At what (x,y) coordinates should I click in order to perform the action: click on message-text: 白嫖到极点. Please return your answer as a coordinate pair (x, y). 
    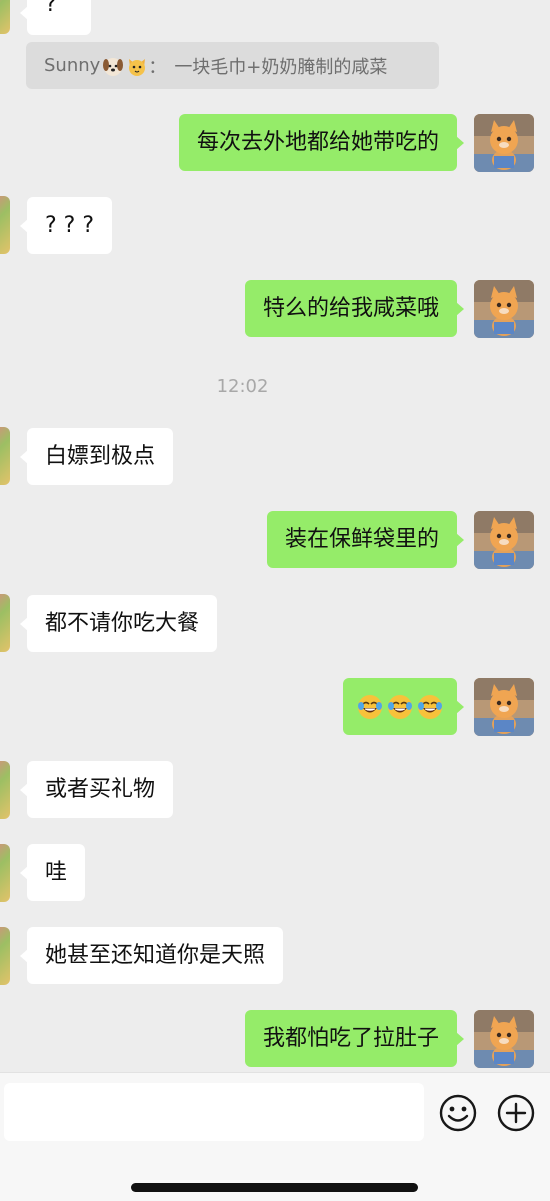
    Looking at the image, I should click on (100, 456).